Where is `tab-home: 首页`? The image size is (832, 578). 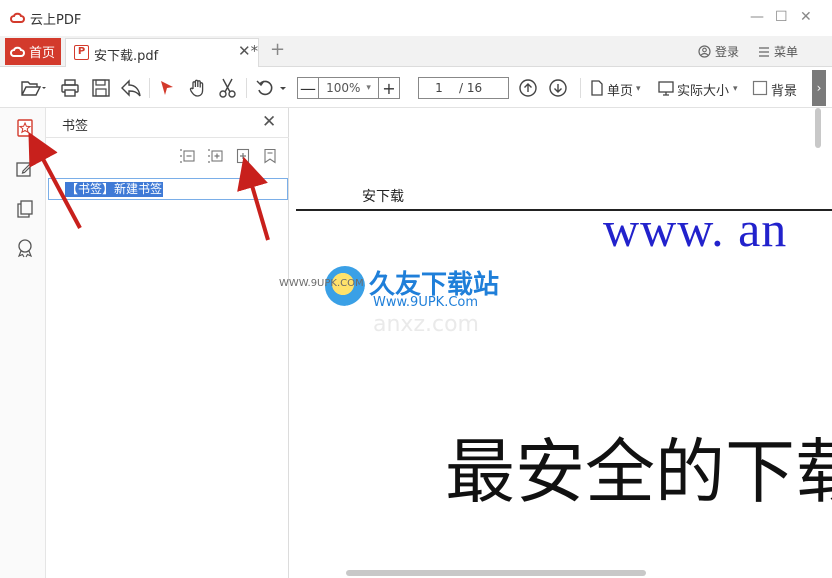
tab-home: 首页 is located at coordinates (33, 51).